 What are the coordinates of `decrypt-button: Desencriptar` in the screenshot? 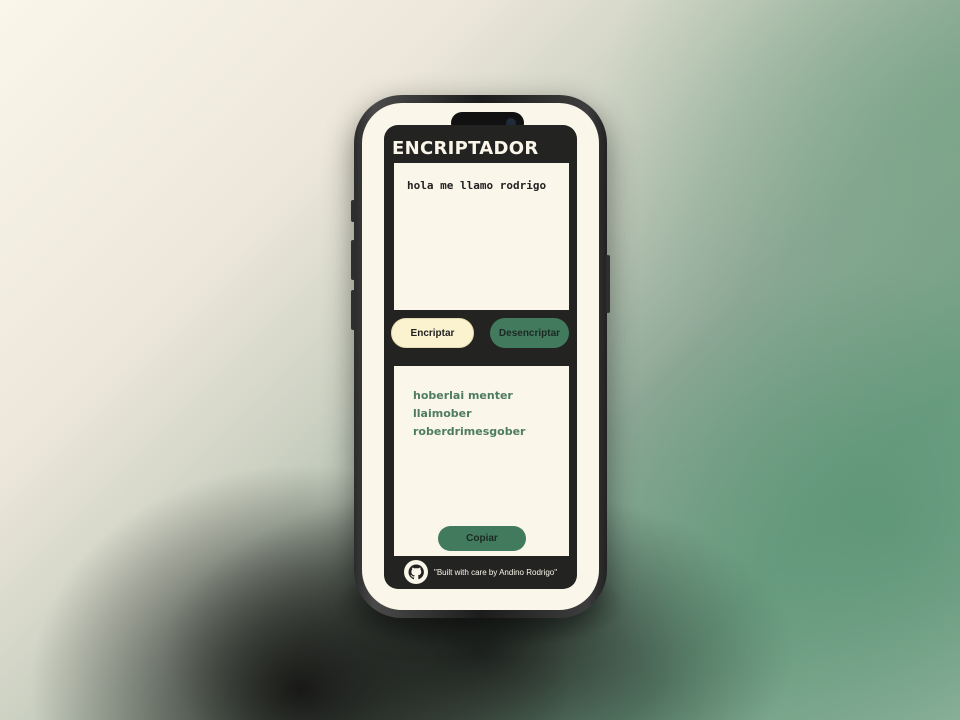 It's located at (529, 333).